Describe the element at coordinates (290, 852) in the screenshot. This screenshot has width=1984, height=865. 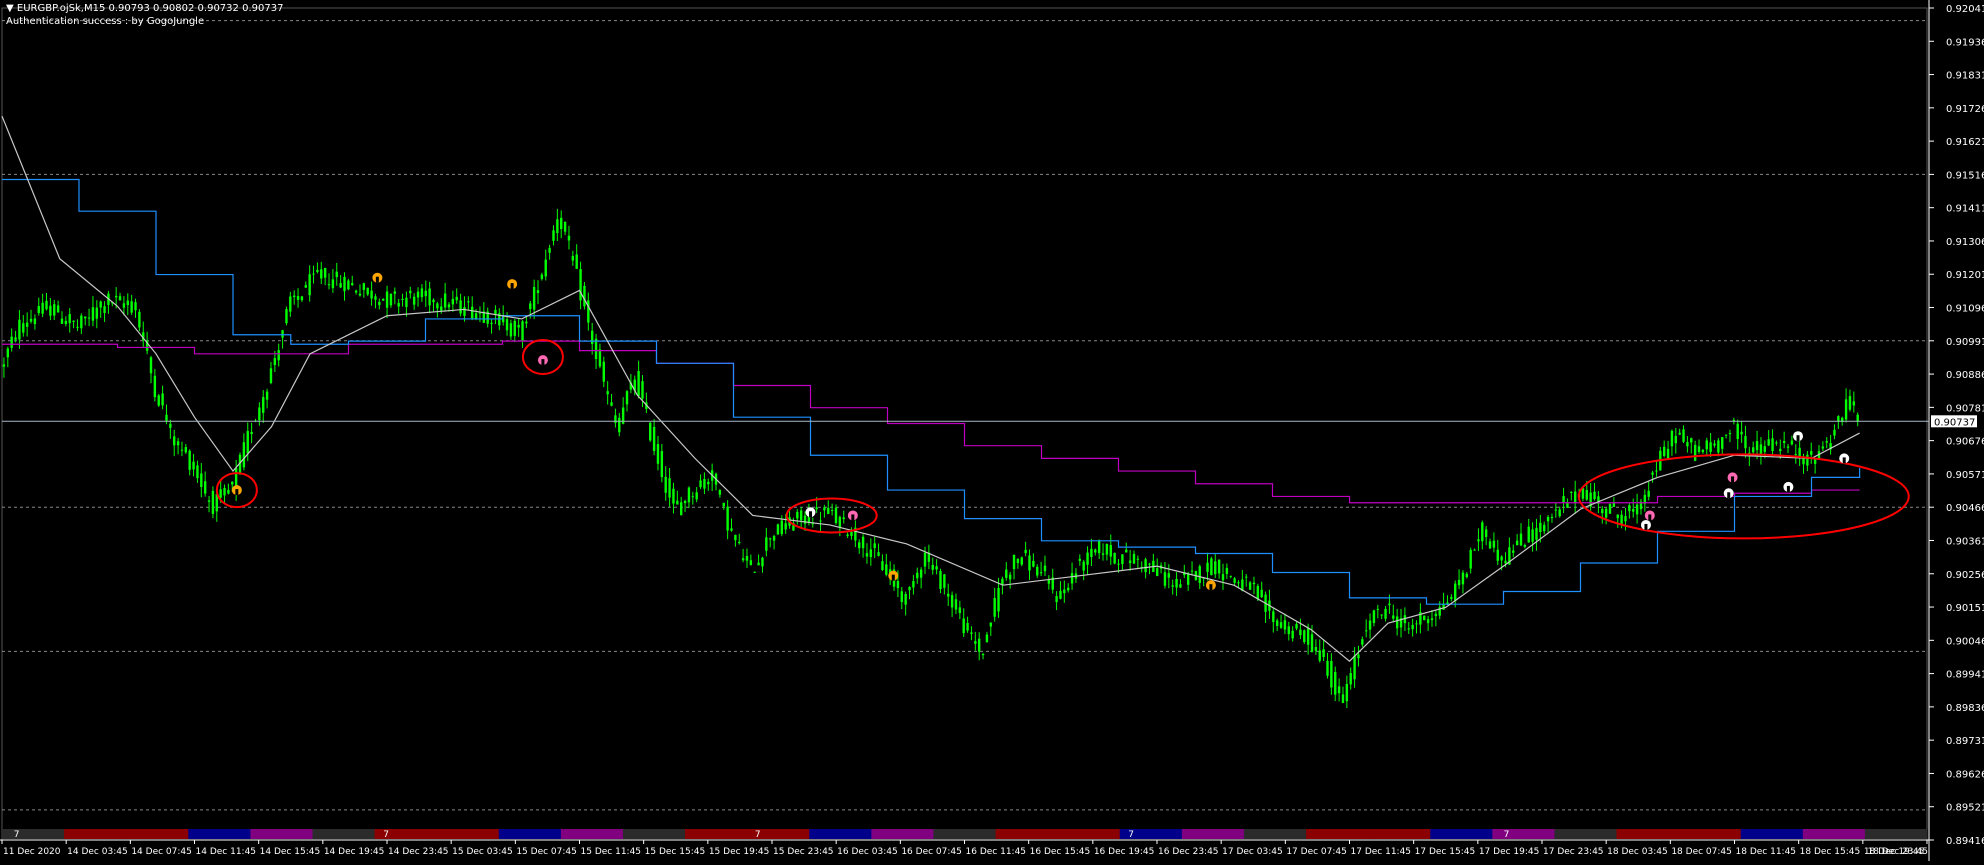
I see `x-tick-label: 14 Dec 15:45` at that location.